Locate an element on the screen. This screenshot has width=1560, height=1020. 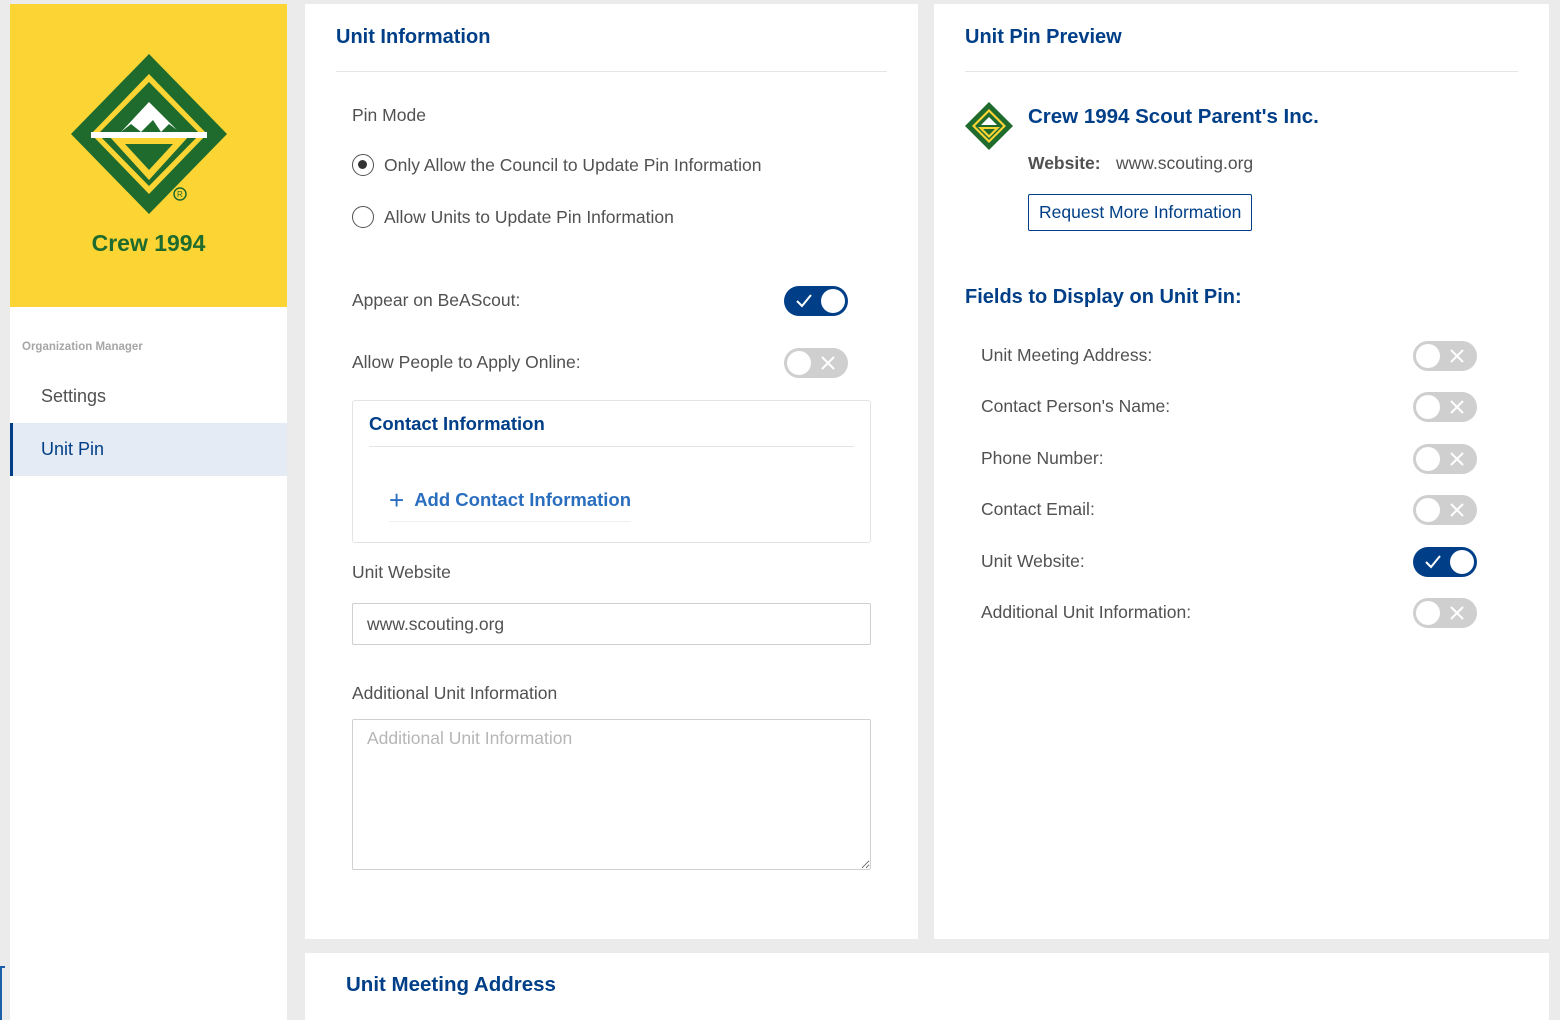
appear-on-beascout-toggle is located at coordinates (816, 301).